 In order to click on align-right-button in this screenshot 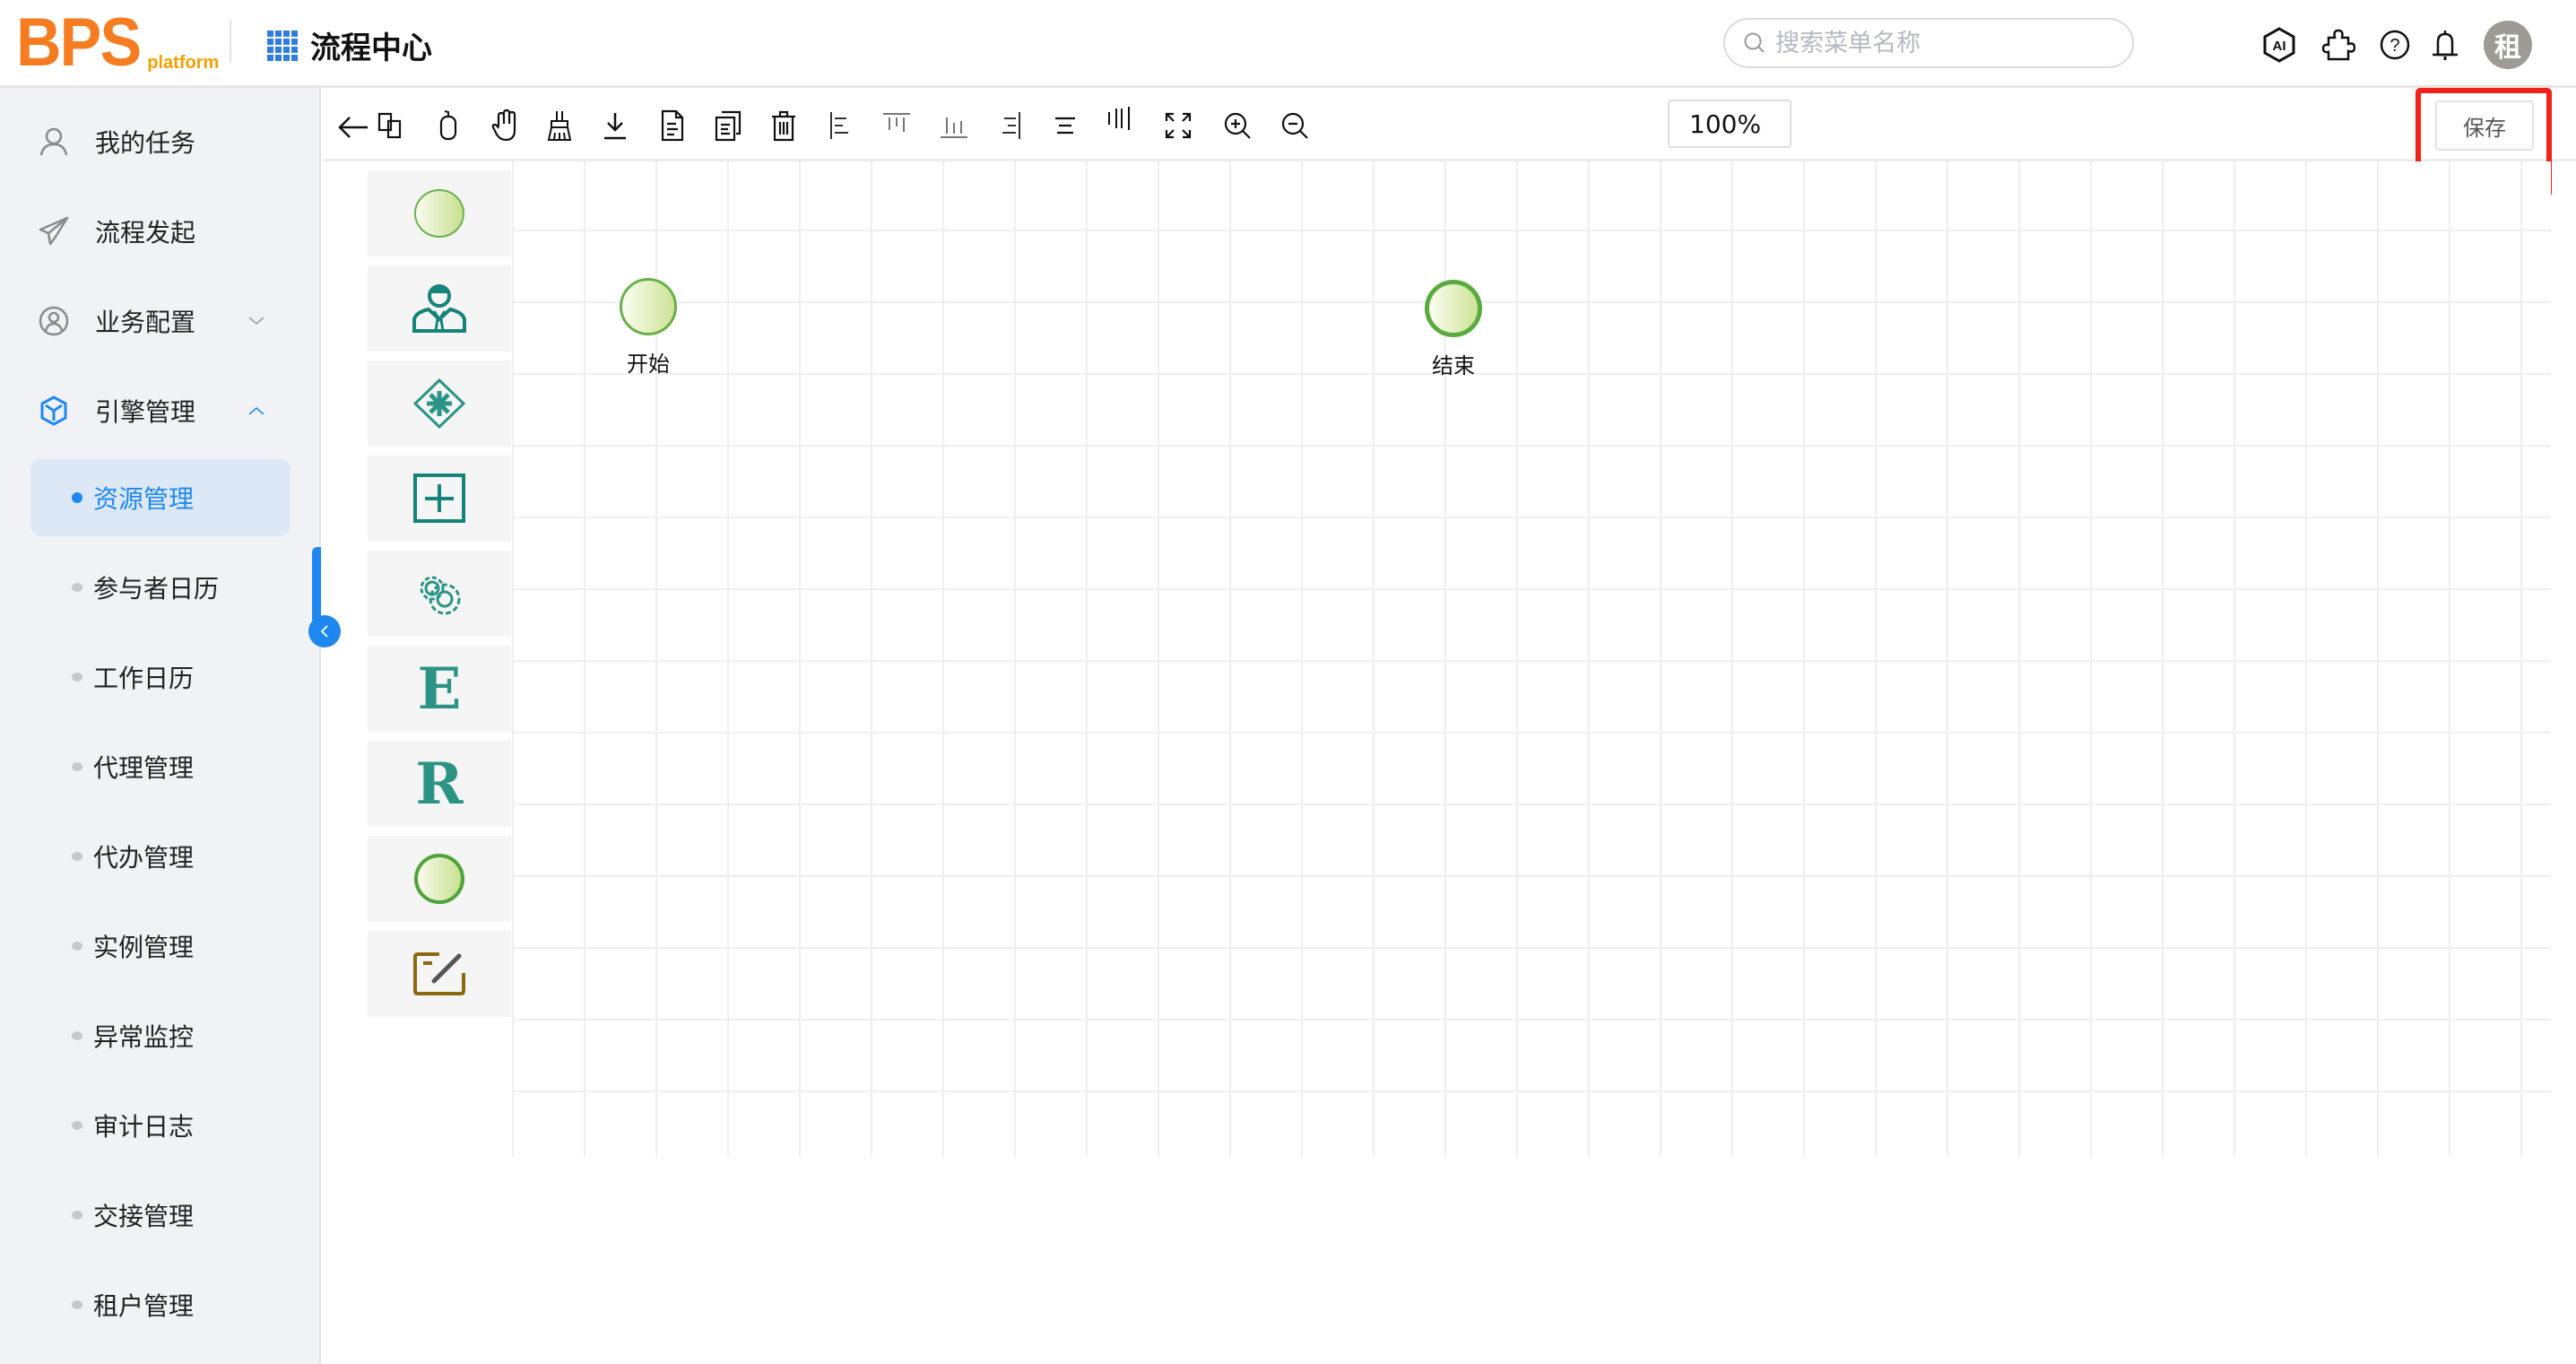, I will do `click(1010, 125)`.